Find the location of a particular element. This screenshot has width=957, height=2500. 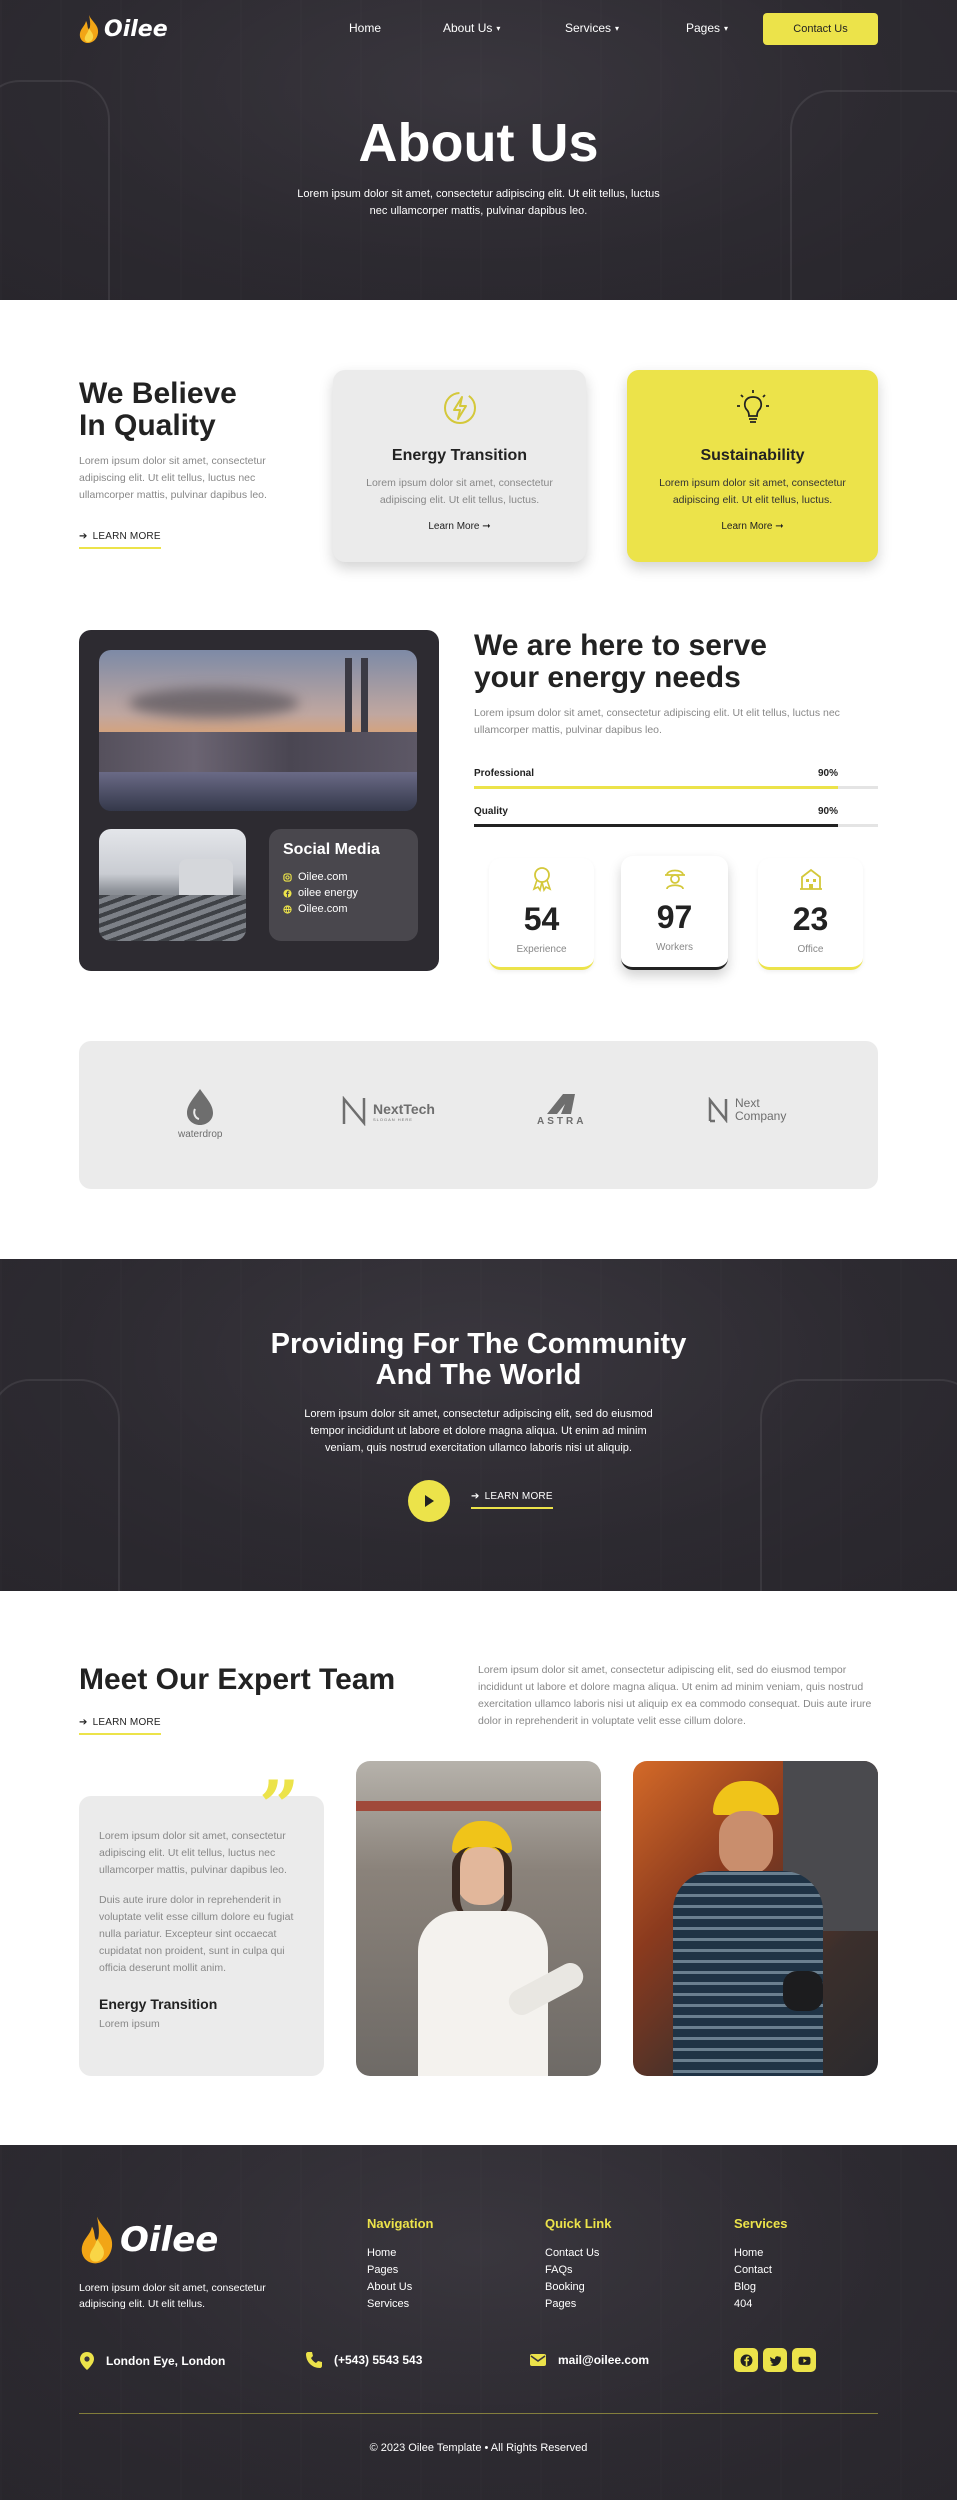

globe-icon is located at coordinates (287, 909).